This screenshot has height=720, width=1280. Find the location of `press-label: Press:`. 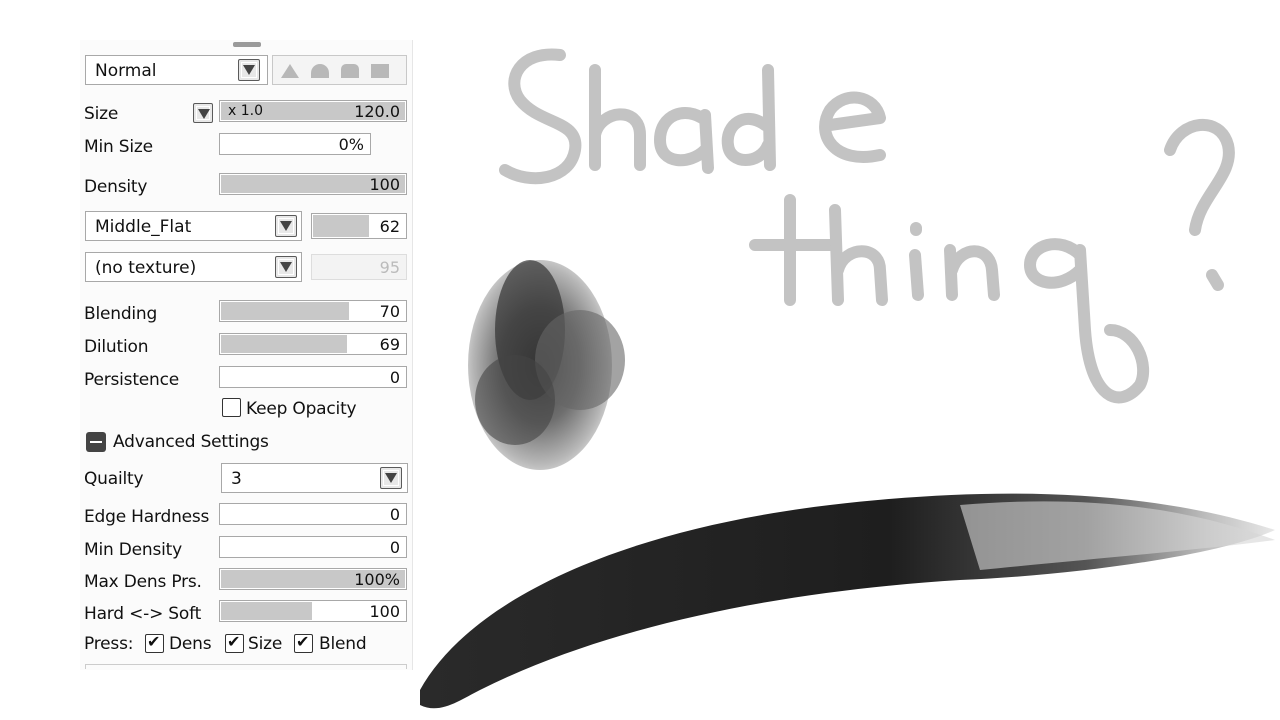

press-label: Press: is located at coordinates (109, 644).